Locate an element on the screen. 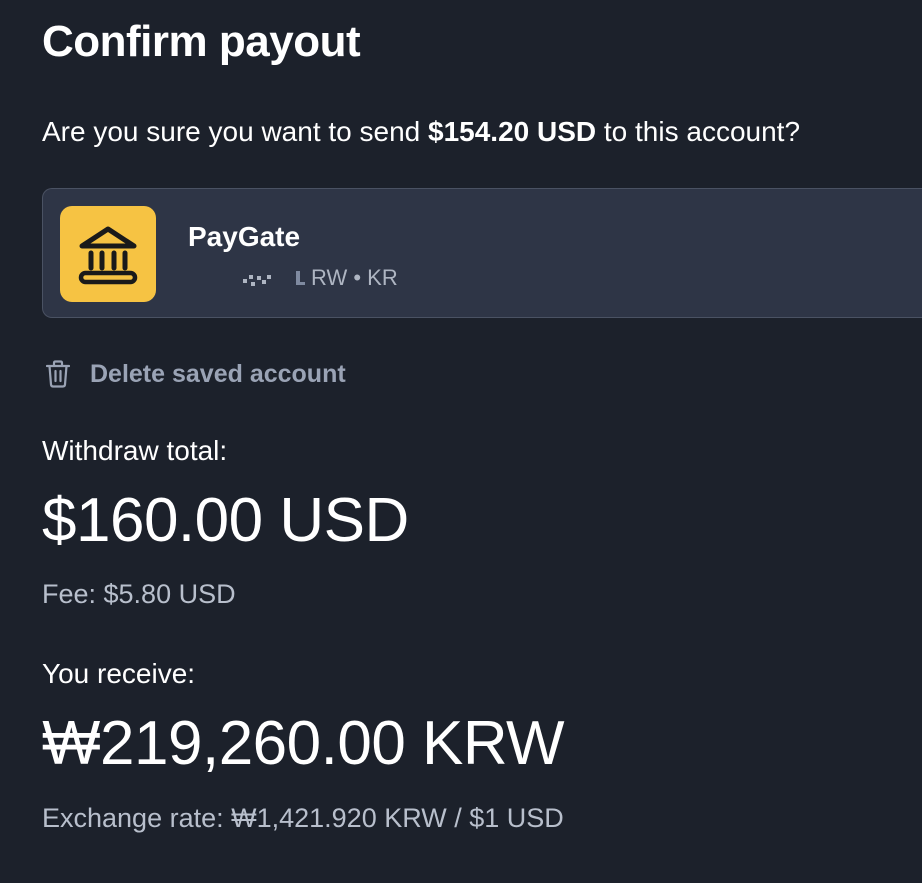 The image size is (922, 883). withdraw-total-amount: $160.00 USD is located at coordinates (225, 520).